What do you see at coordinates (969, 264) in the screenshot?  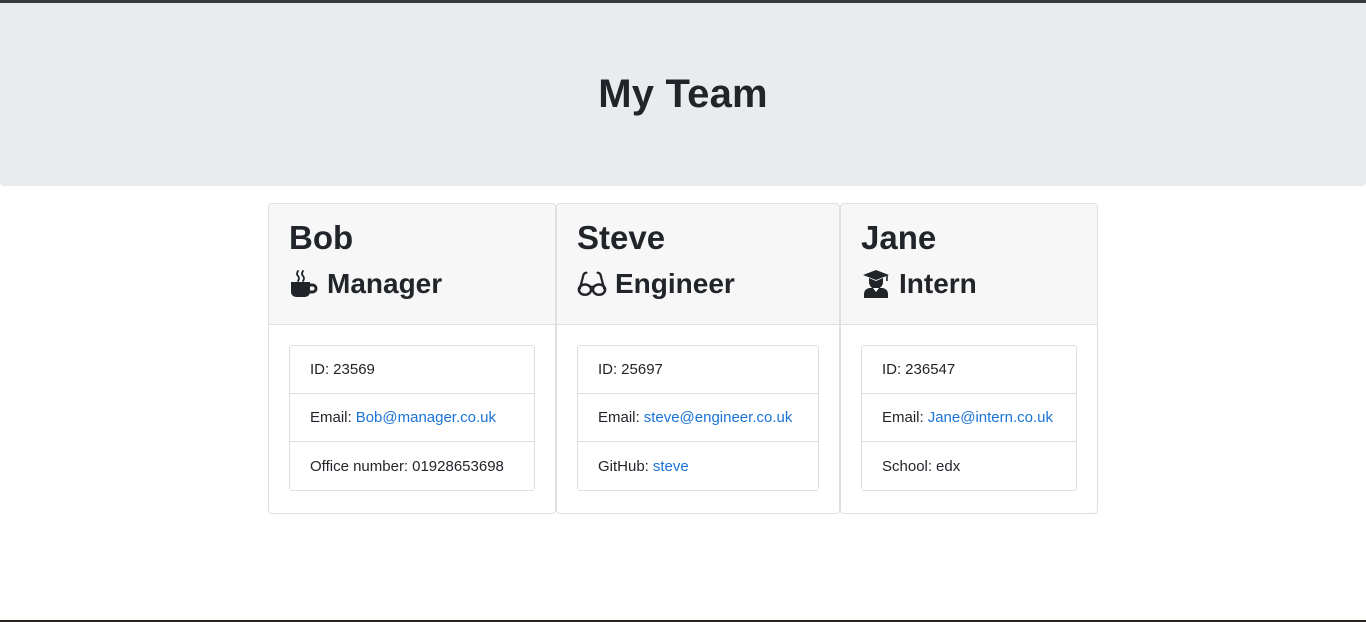 I see `card-header: Jane Intern` at bounding box center [969, 264].